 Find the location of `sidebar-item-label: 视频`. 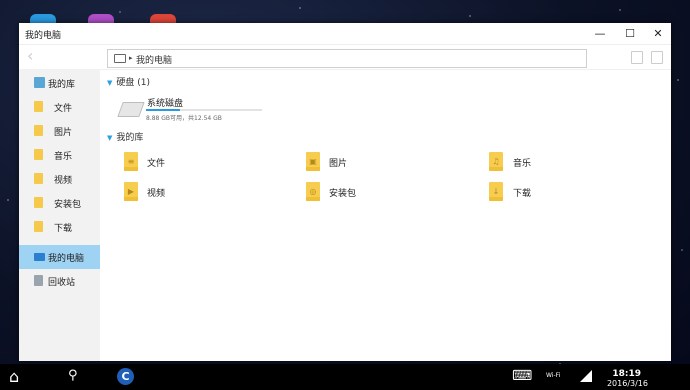

sidebar-item-label: 视频 is located at coordinates (63, 181).